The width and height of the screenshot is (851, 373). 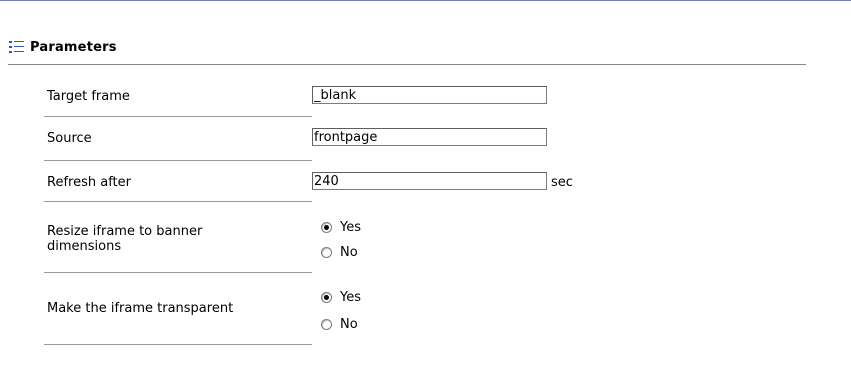 What do you see at coordinates (350, 297) in the screenshot?
I see `transparent-yes-label: Yes` at bounding box center [350, 297].